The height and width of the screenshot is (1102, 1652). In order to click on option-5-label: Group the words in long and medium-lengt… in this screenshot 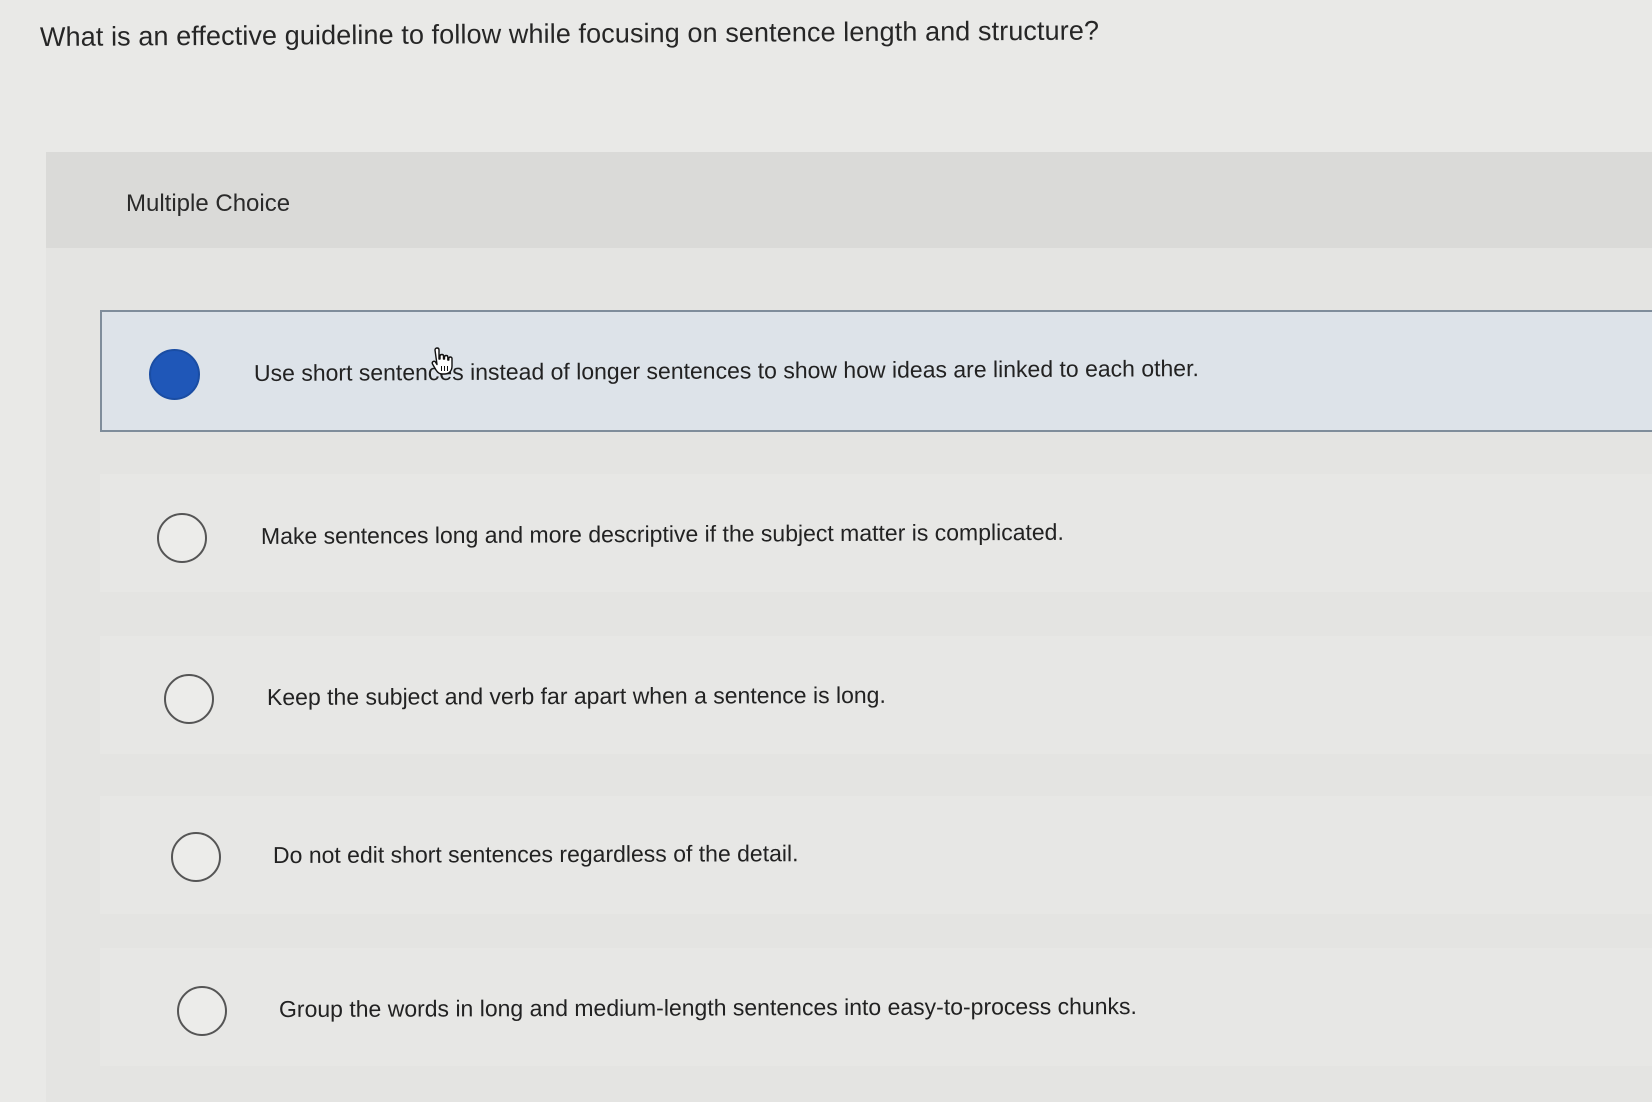, I will do `click(707, 1007)`.